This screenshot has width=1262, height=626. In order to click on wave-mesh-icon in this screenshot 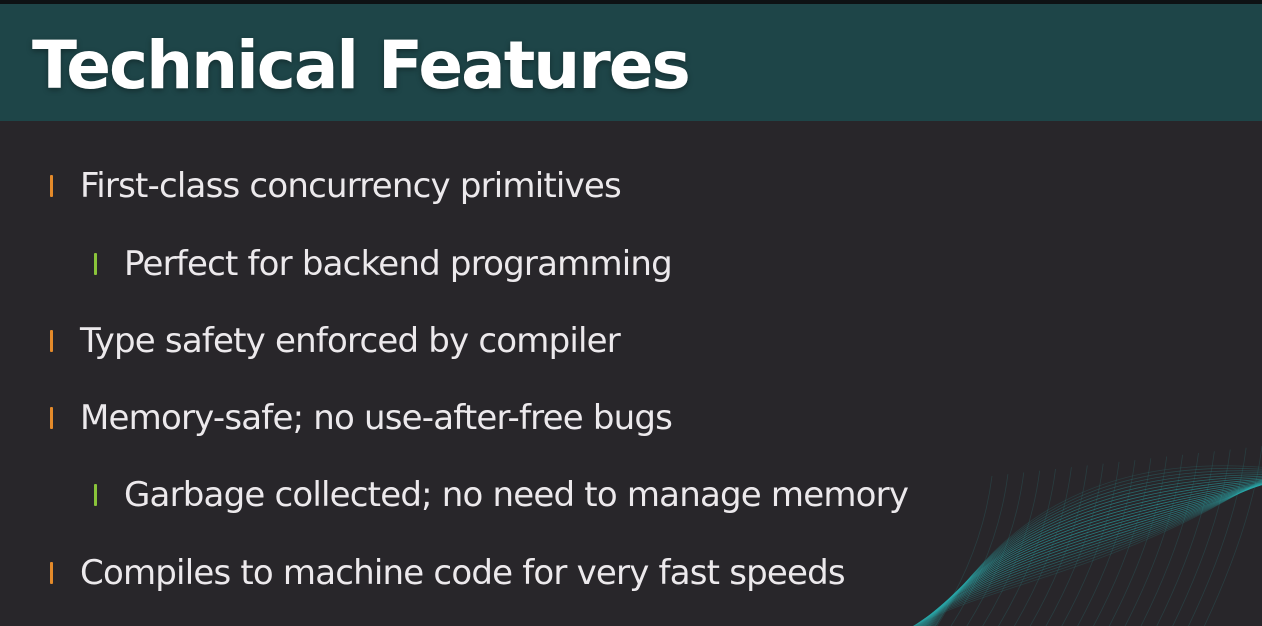, I will do `click(1087, 535)`.